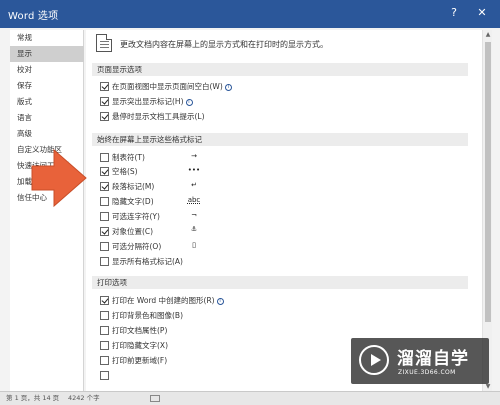  I want to click on scroll-up-icon: ▲, so click(488, 35).